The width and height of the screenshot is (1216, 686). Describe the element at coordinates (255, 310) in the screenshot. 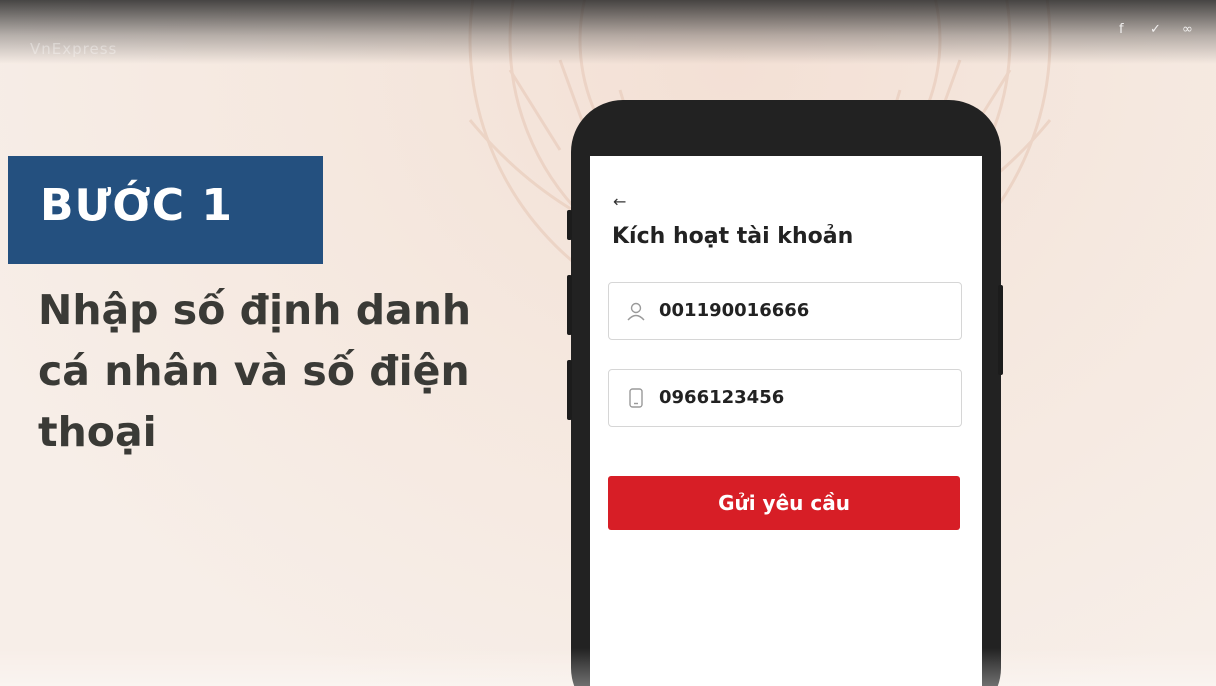

I see `step-description-line: Nhập số định danh` at that location.